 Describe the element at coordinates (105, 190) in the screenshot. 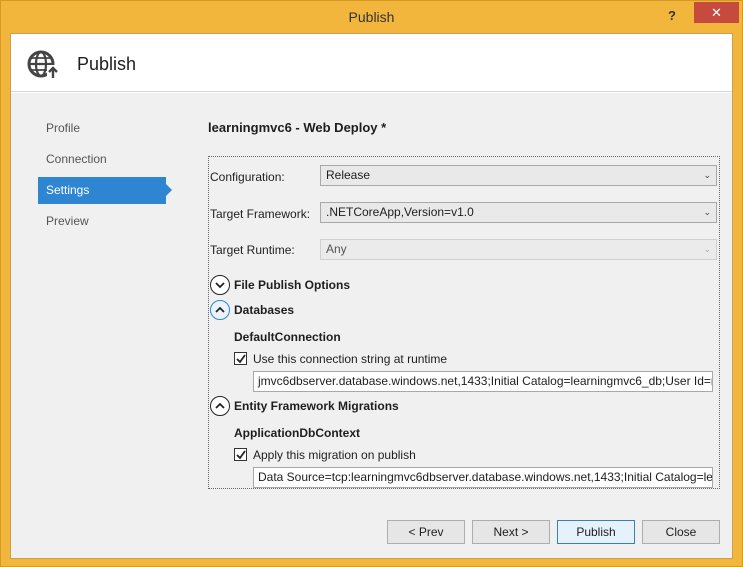

I see `nav-item-settings: Settings` at that location.